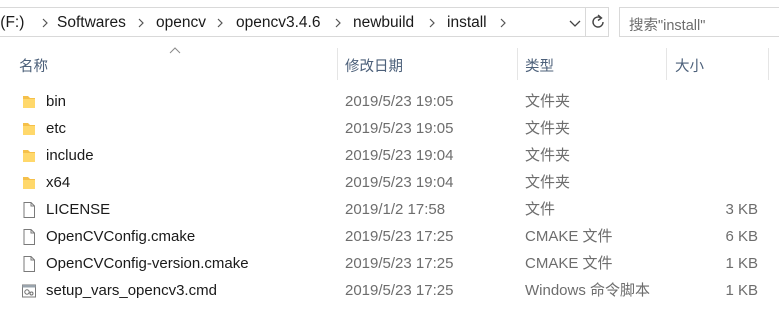 Image resolution: width=779 pixels, height=335 pixels. What do you see at coordinates (181, 23) in the screenshot?
I see `breadcrumb-opencv: opencv` at bounding box center [181, 23].